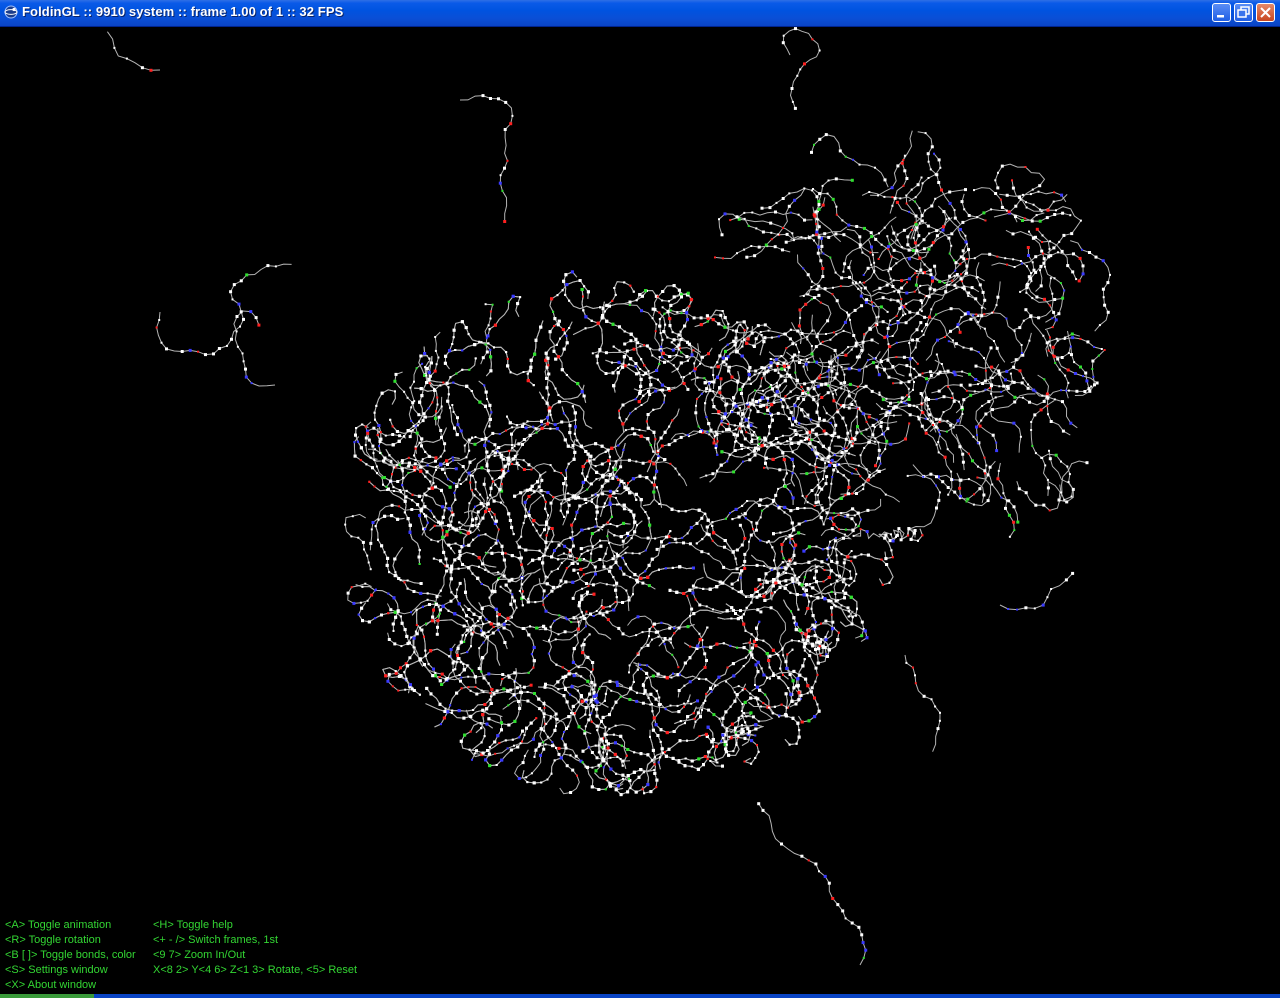 The image size is (1280, 998). I want to click on restore-icon, so click(1243, 12).